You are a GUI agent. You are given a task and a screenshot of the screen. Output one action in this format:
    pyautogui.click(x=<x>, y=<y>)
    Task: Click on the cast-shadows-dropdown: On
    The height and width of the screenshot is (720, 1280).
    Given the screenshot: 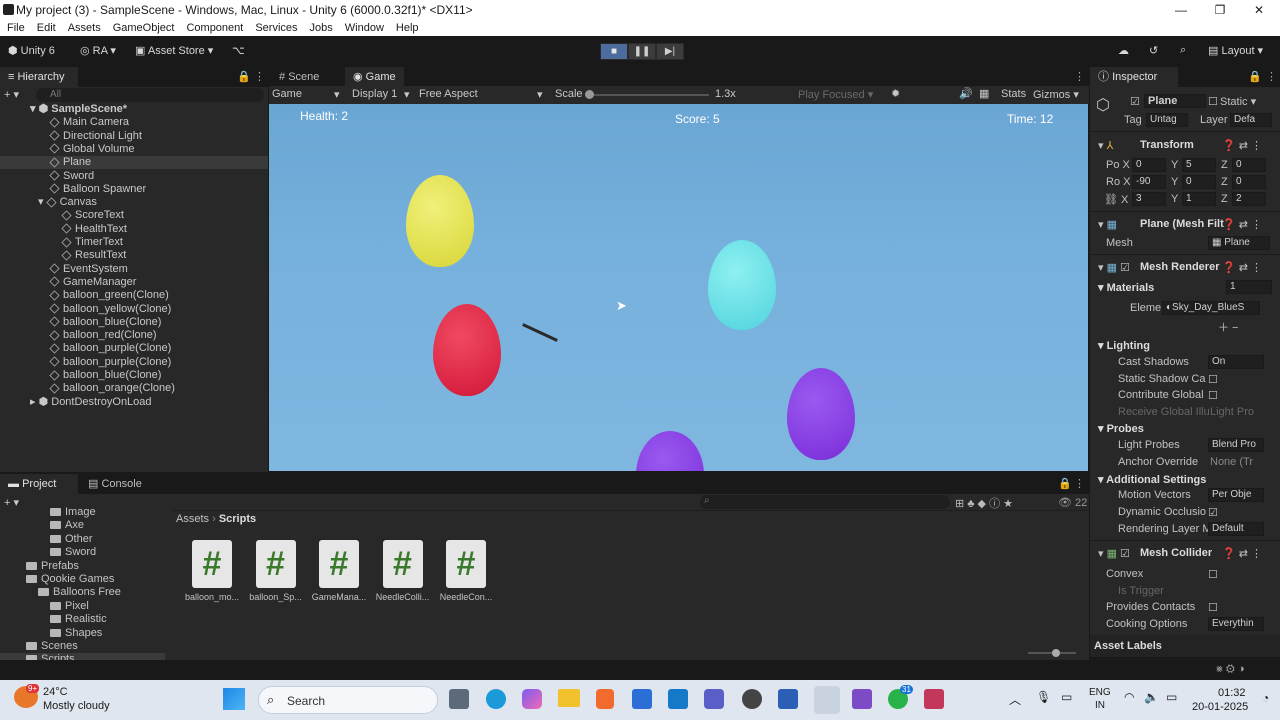 What is the action you would take?
    pyautogui.click(x=1236, y=362)
    